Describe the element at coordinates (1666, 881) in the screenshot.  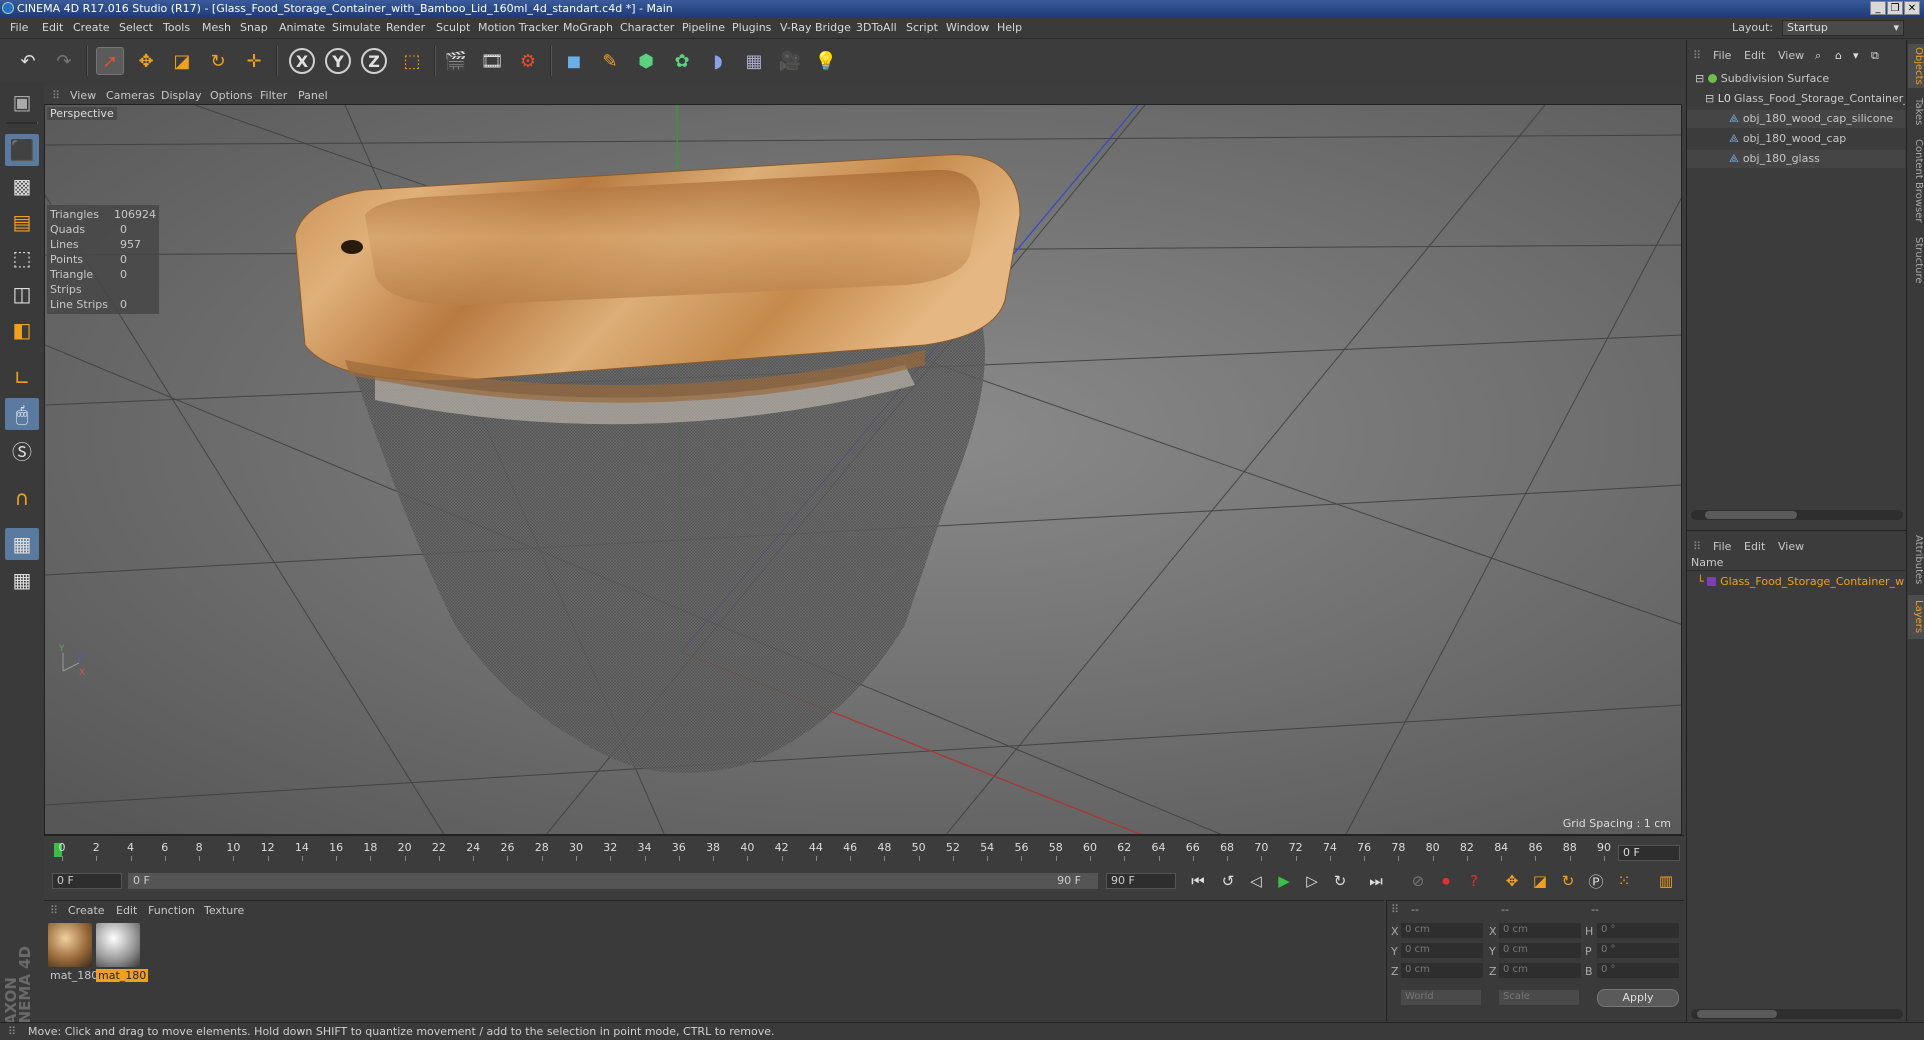
I see `timeline-window-icon: ▥` at that location.